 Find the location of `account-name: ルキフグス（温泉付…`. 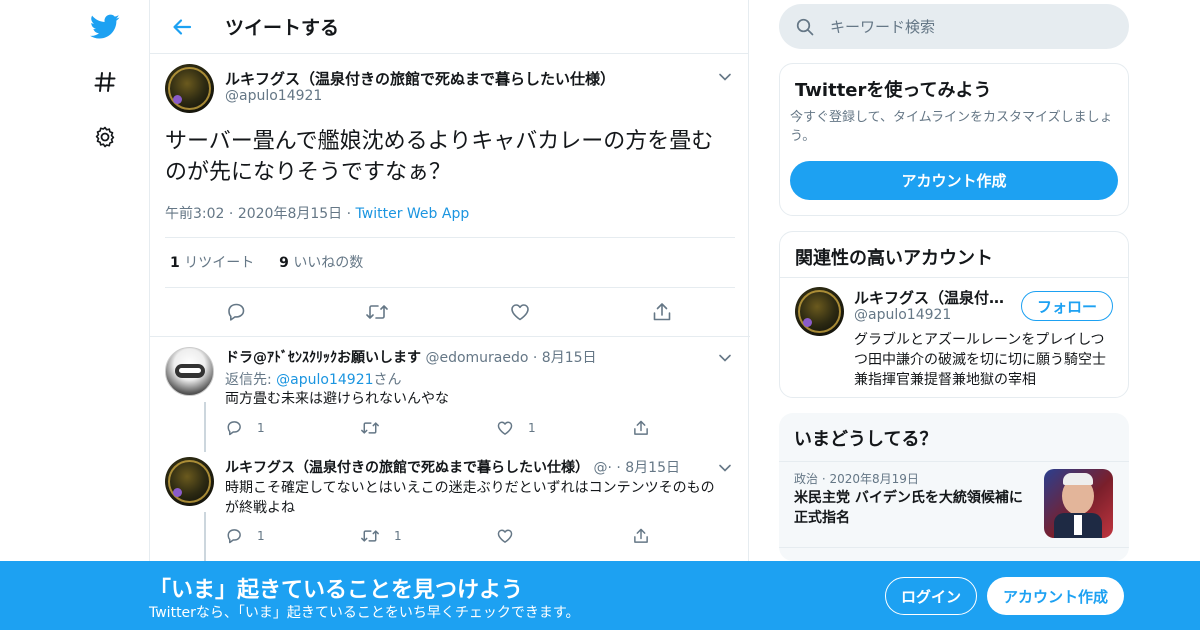

account-name: ルキフグス（温泉付… is located at coordinates (929, 297).